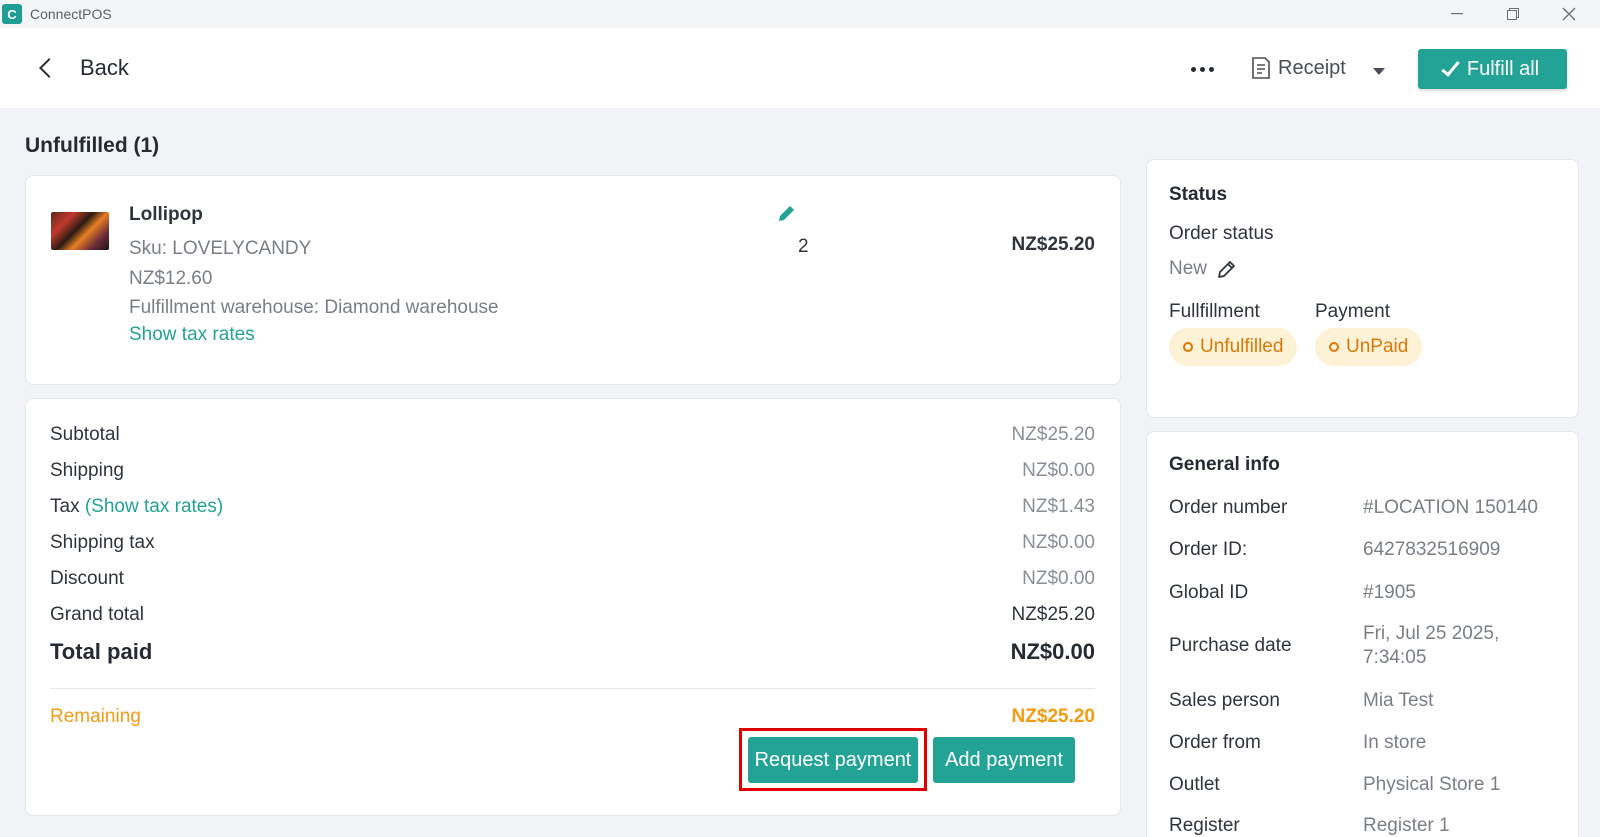 Image resolution: width=1600 pixels, height=837 pixels. What do you see at coordinates (1194, 784) in the screenshot?
I see `outlet-label: Outlet` at bounding box center [1194, 784].